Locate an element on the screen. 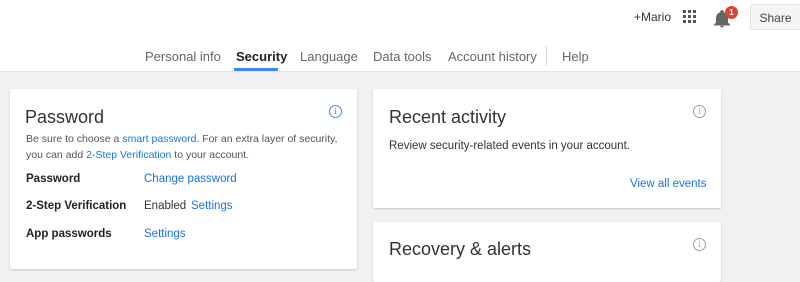  smart-password-link: smart password is located at coordinates (159, 139).